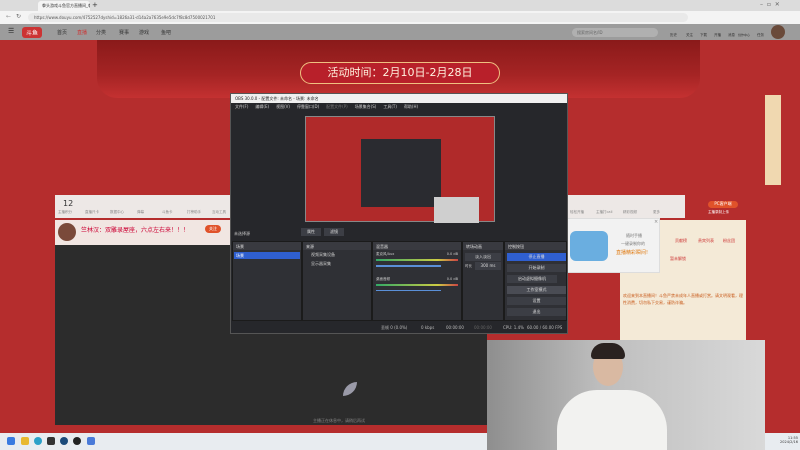 The width and height of the screenshot is (800, 450). I want to click on toolbar-item: 轻松开播, so click(577, 212).